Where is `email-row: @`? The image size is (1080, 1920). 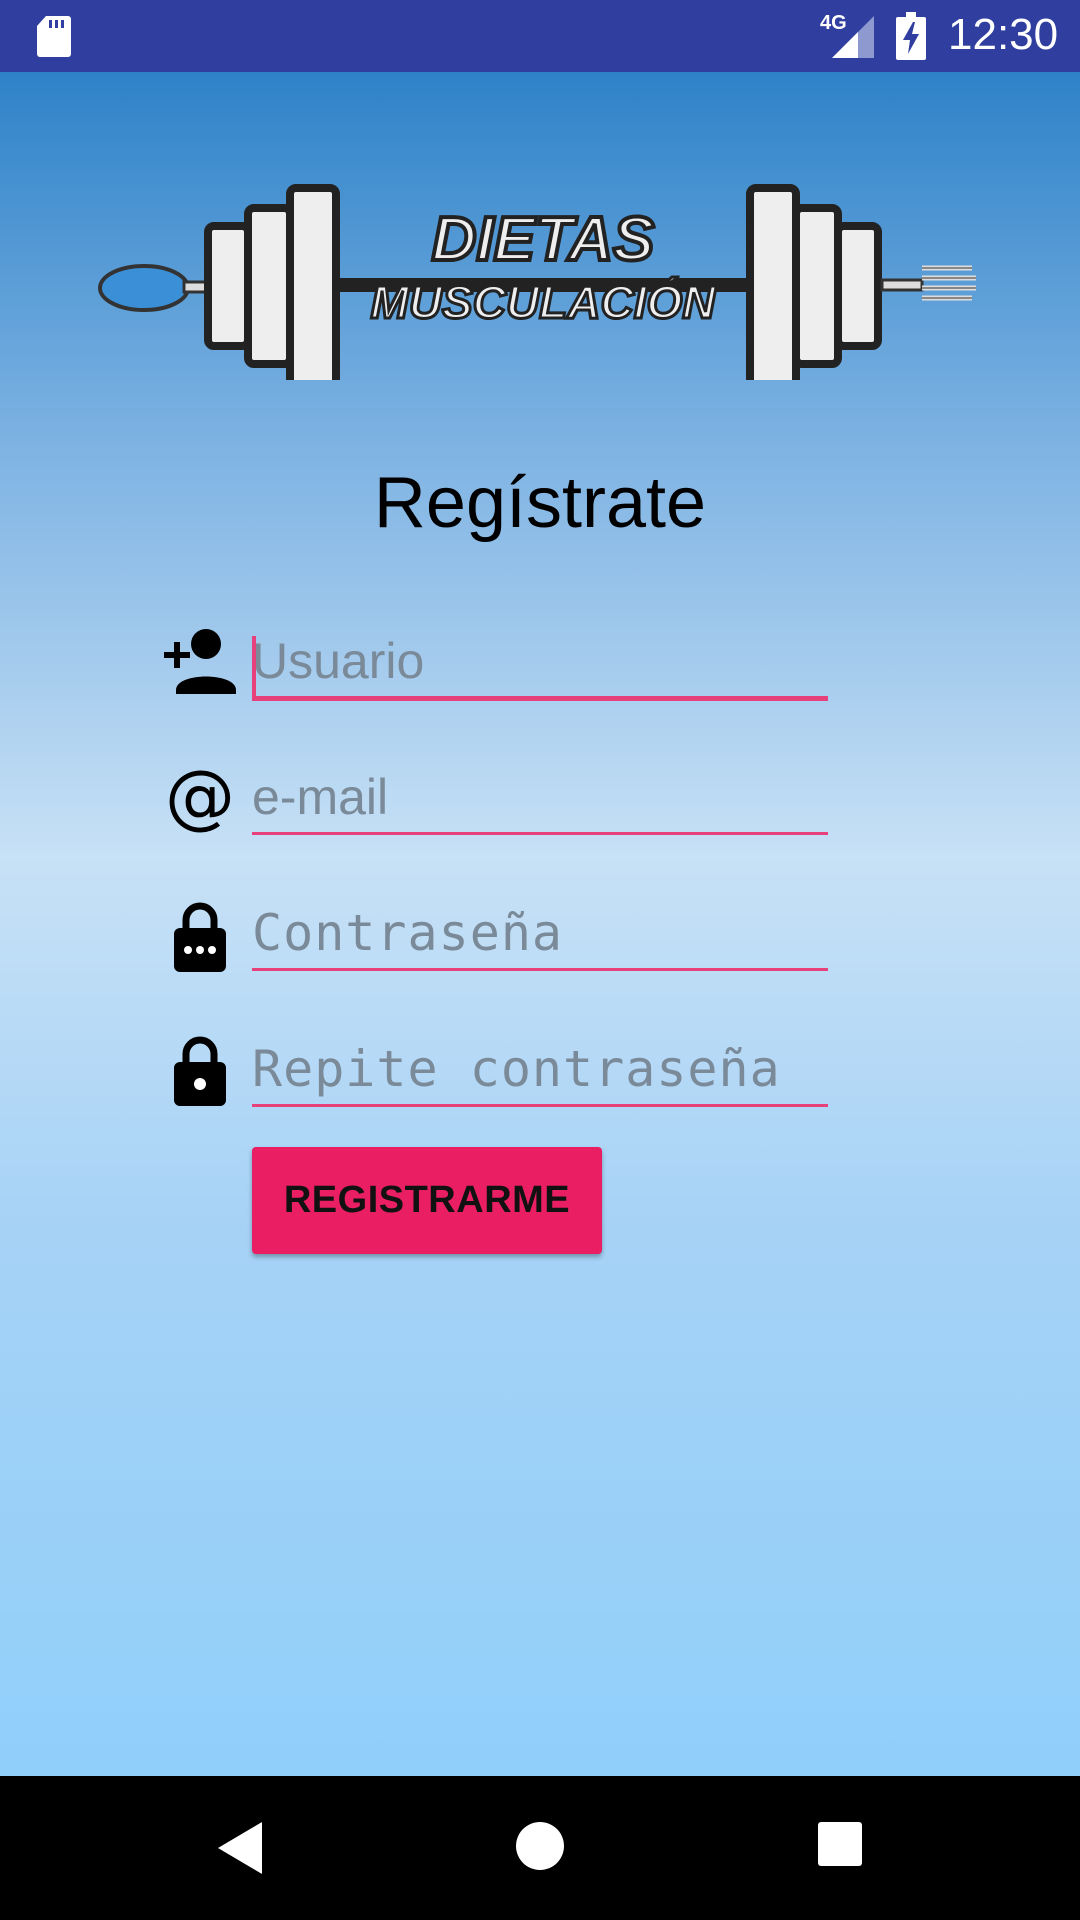
email-row: @ is located at coordinates (495, 798).